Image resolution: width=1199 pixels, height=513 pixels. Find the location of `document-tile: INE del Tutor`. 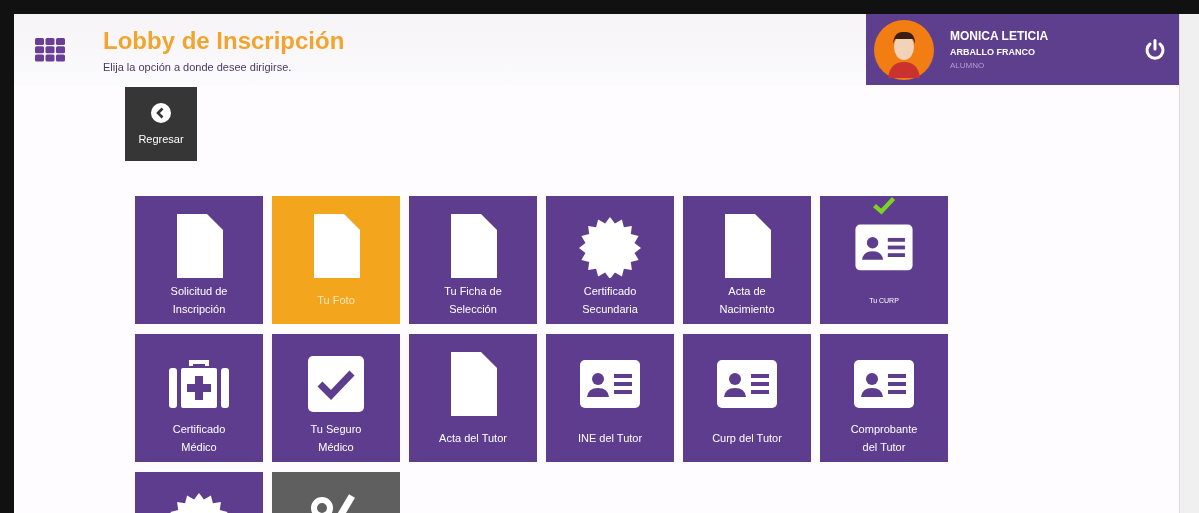

document-tile: INE del Tutor is located at coordinates (610, 398).